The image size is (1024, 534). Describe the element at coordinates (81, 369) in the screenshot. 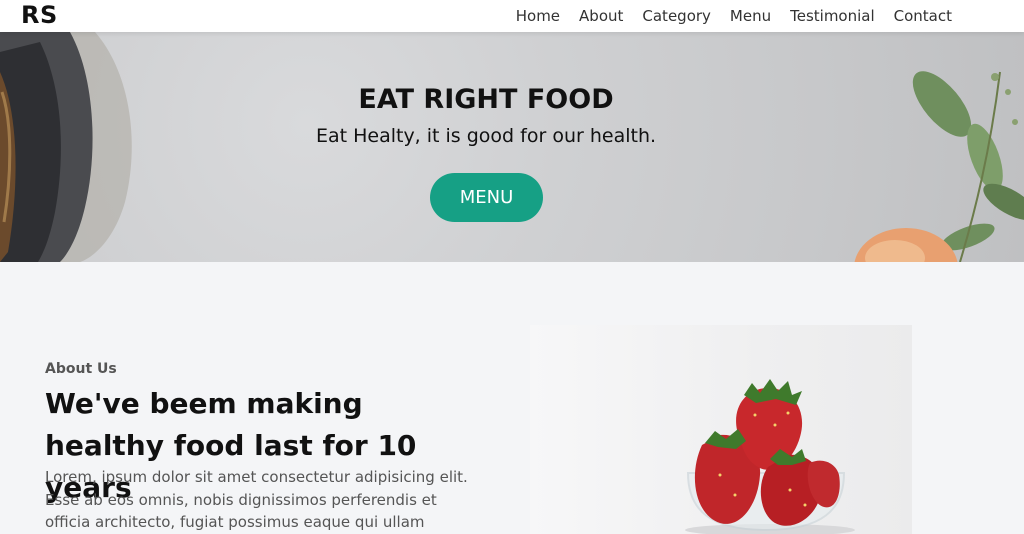

I see `about-label: About Us` at that location.